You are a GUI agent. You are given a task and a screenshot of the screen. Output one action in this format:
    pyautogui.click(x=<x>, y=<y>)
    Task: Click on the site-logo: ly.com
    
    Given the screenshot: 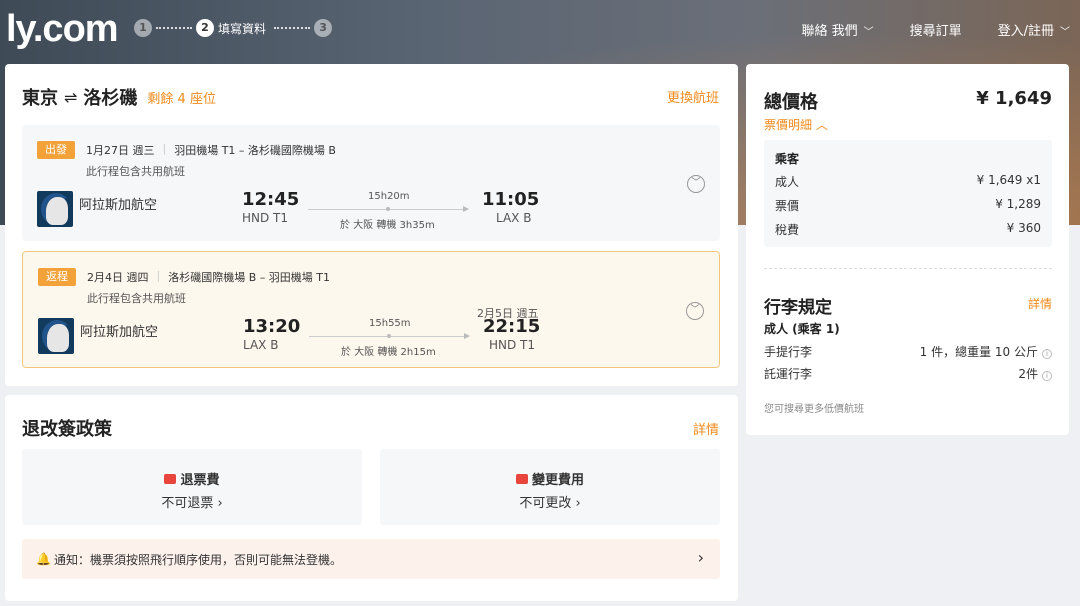 What is the action you would take?
    pyautogui.click(x=62, y=29)
    